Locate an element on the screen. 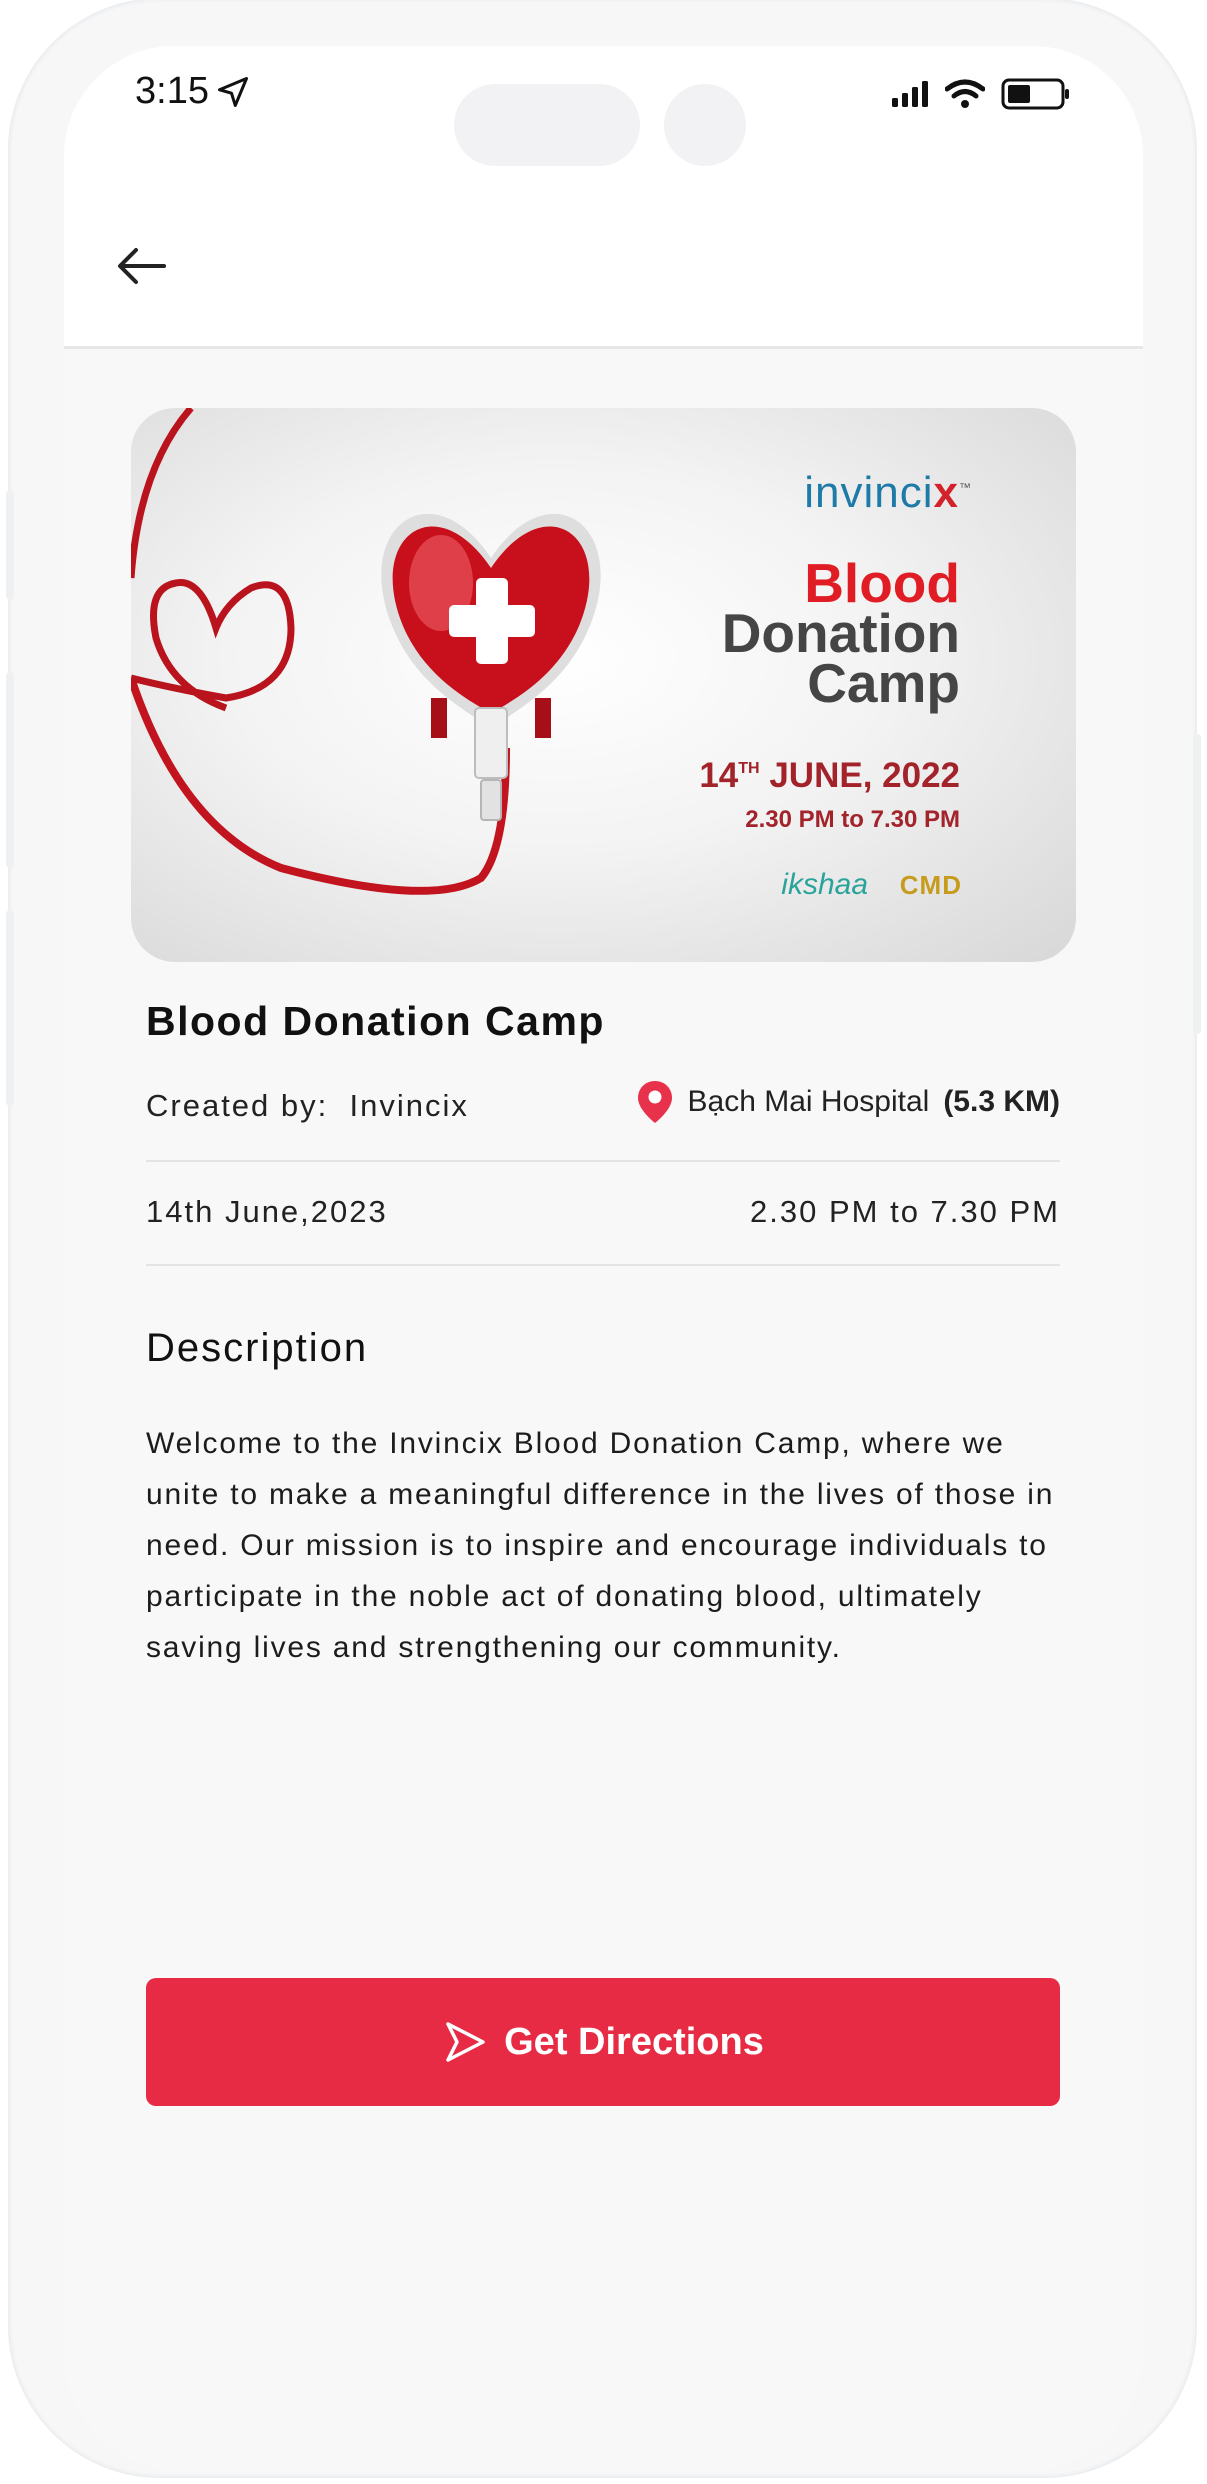 The image size is (1207, 2484). created-by-label: Created by: is located at coordinates (237, 1105).